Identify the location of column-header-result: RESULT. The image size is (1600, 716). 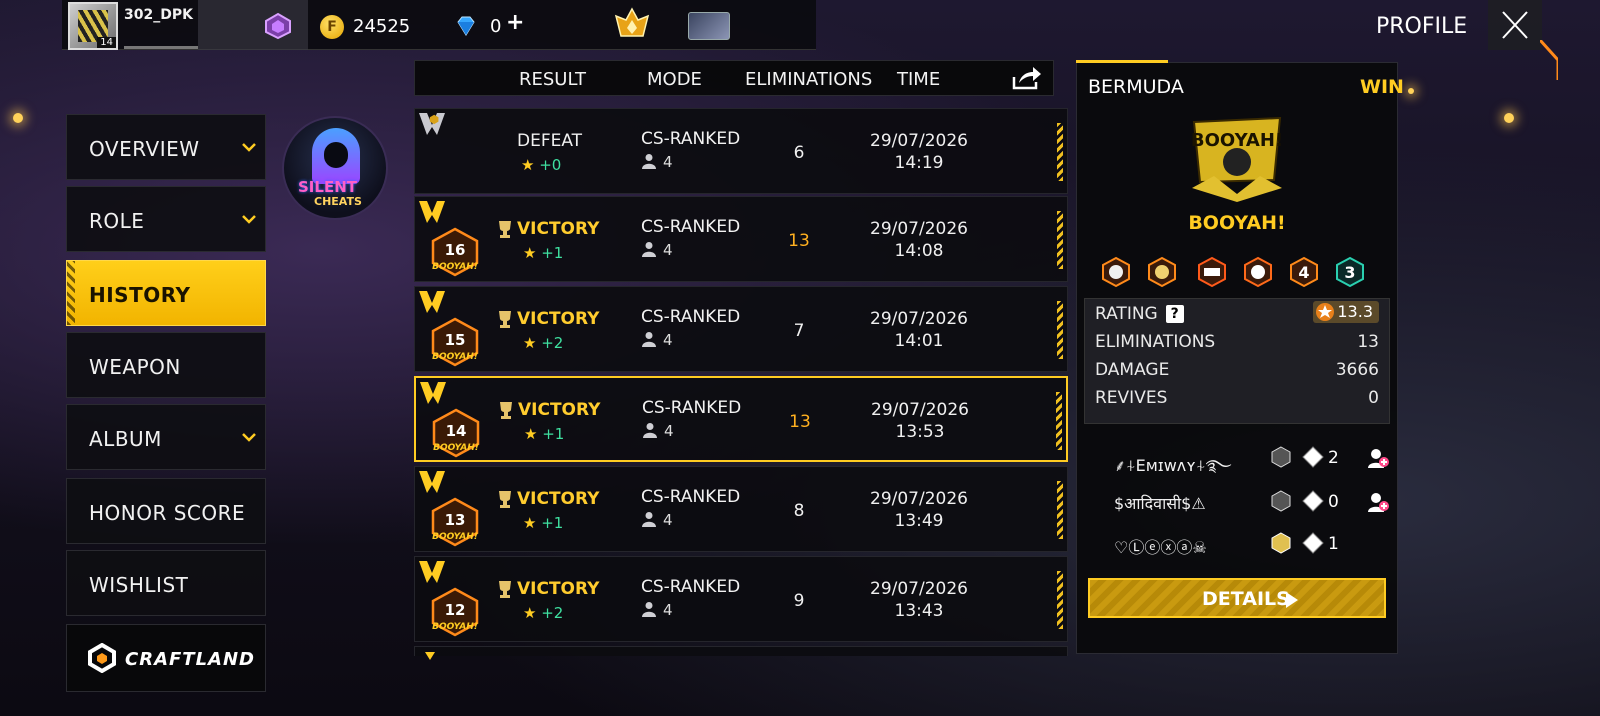
(553, 79).